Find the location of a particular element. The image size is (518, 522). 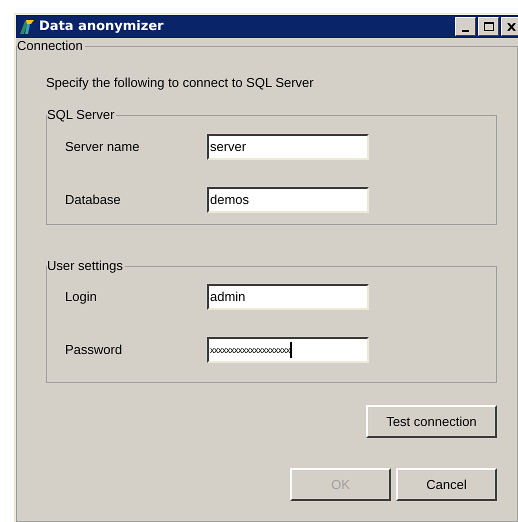

close-button is located at coordinates (509, 26).